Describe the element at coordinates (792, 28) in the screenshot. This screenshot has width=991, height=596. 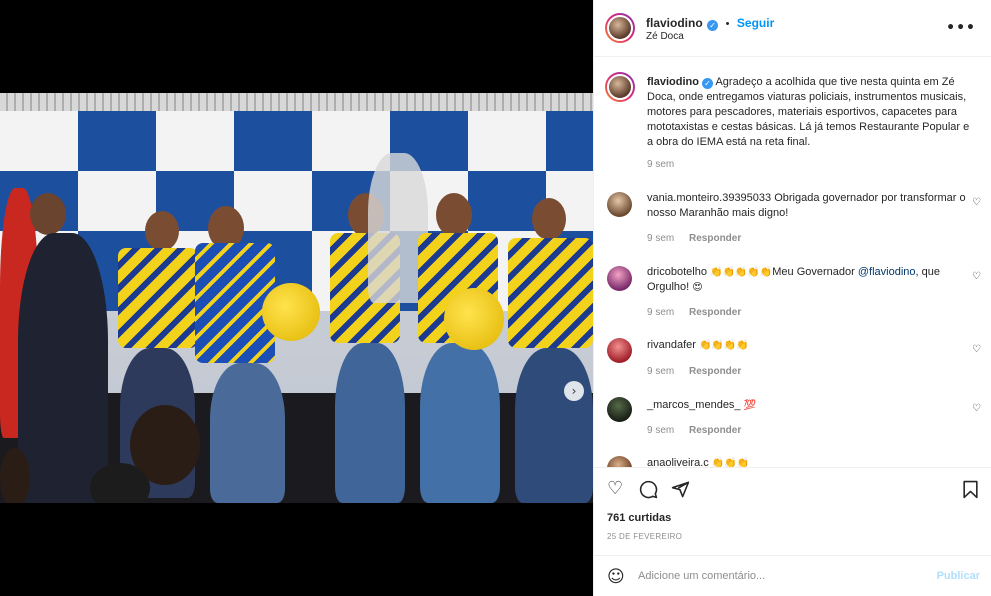
I see `post-header: flaviodino ✓ • Seguir Zé Doca •••` at that location.